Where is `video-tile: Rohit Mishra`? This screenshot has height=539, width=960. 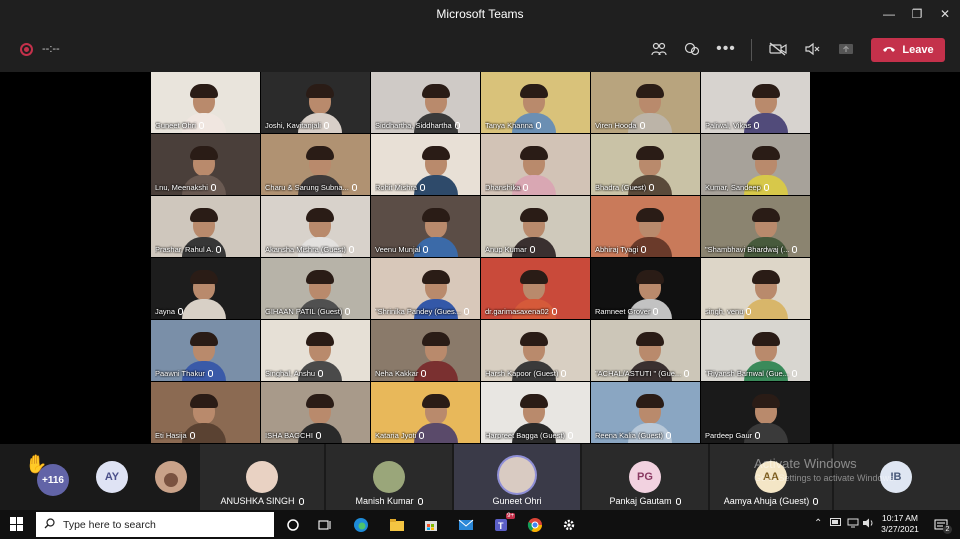
video-tile: Rohit Mishra is located at coordinates (425, 164).